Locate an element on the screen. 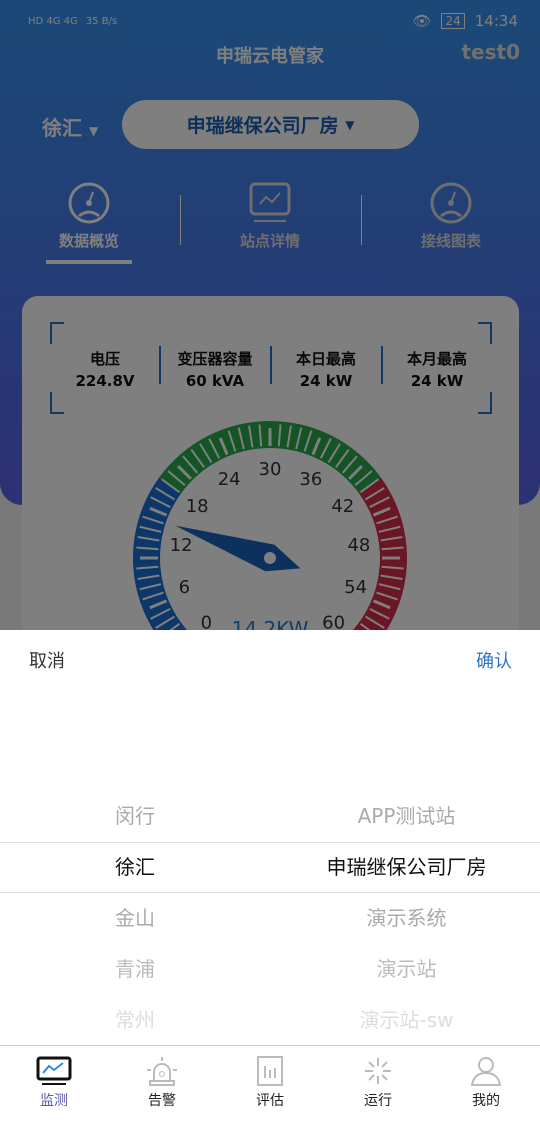  picker-row: 常州 演示站-sw is located at coordinates (270, 1020).